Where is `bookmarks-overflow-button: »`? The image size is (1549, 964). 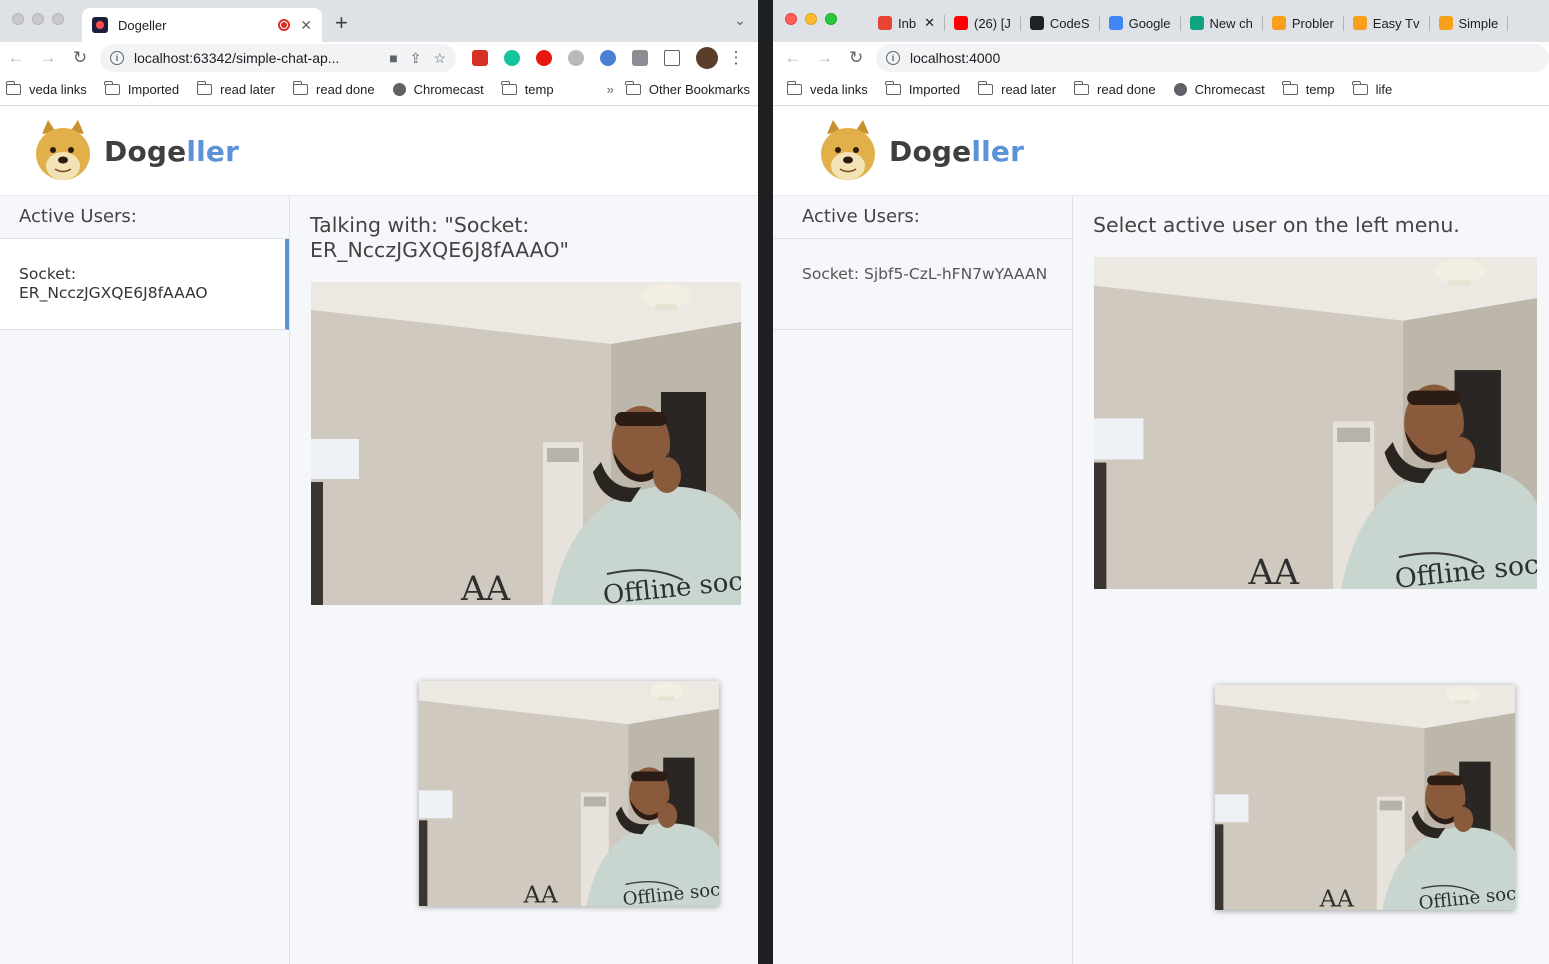
bookmarks-overflow-button: » is located at coordinates (610, 89).